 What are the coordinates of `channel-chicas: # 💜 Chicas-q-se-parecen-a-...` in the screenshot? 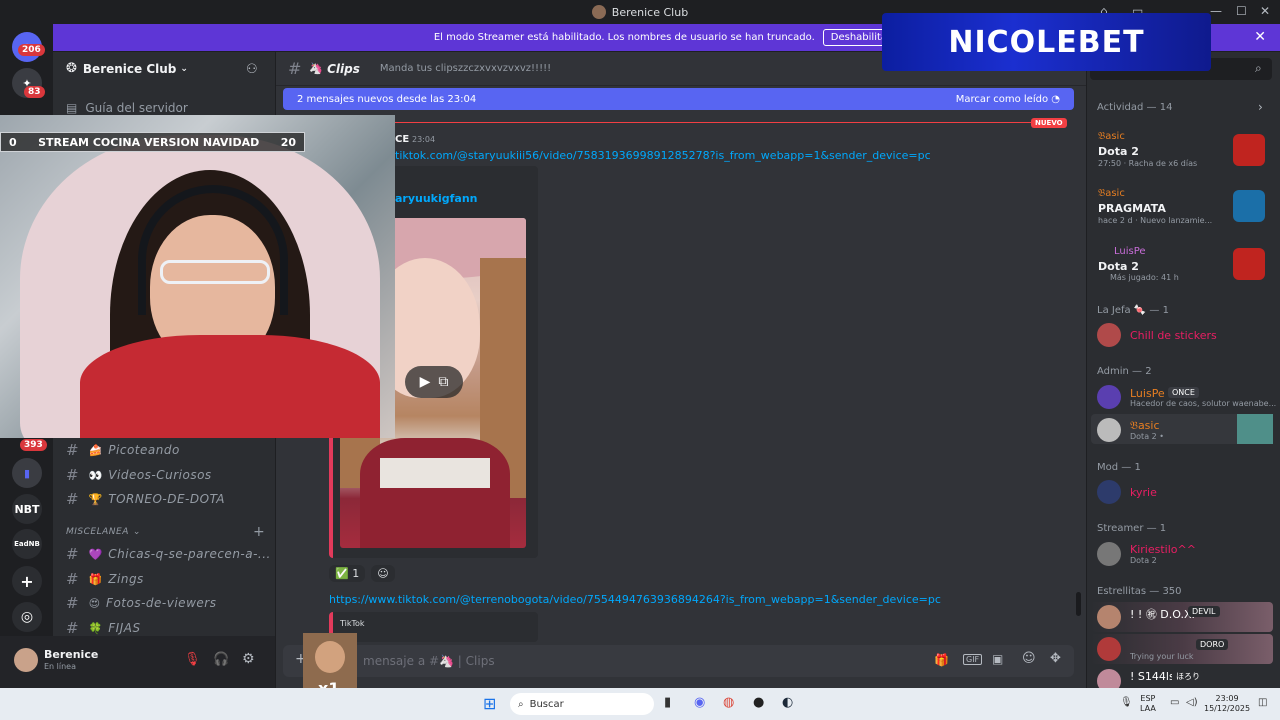 It's located at (168, 554).